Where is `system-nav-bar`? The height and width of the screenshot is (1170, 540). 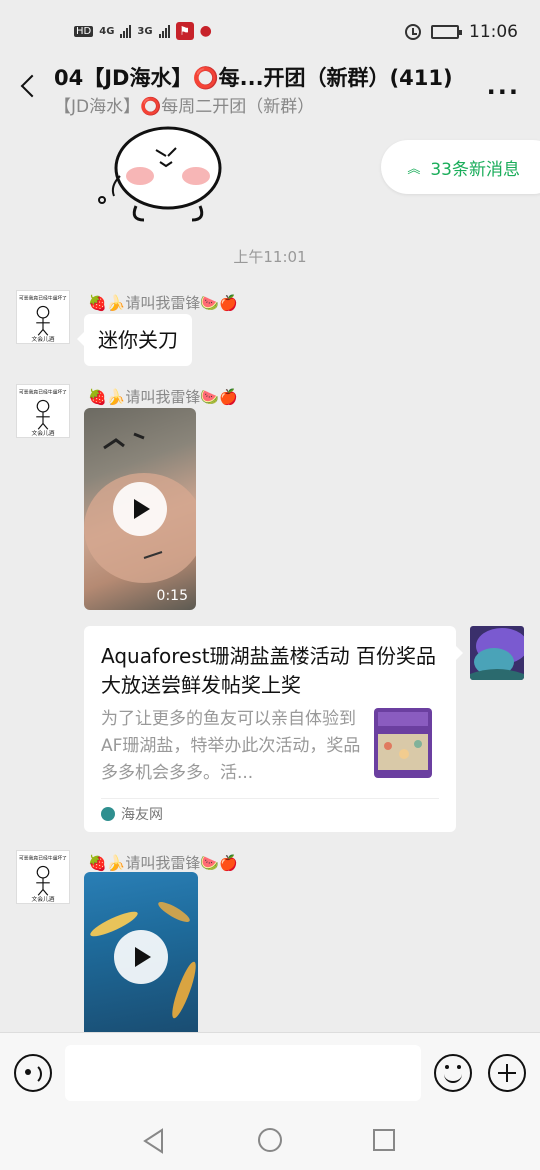 system-nav-bar is located at coordinates (270, 1141).